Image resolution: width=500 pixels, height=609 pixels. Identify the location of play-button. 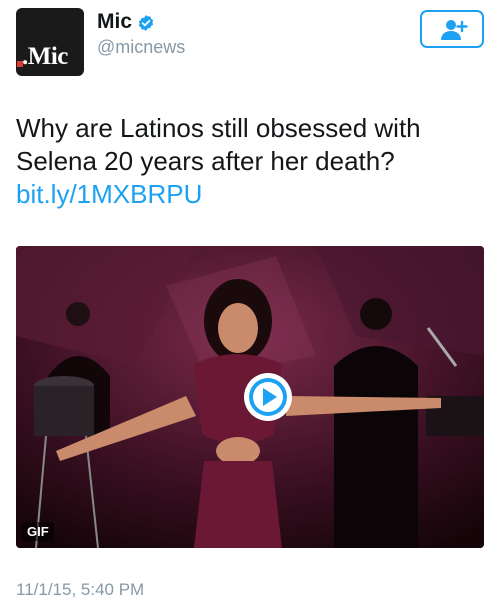
(268, 397).